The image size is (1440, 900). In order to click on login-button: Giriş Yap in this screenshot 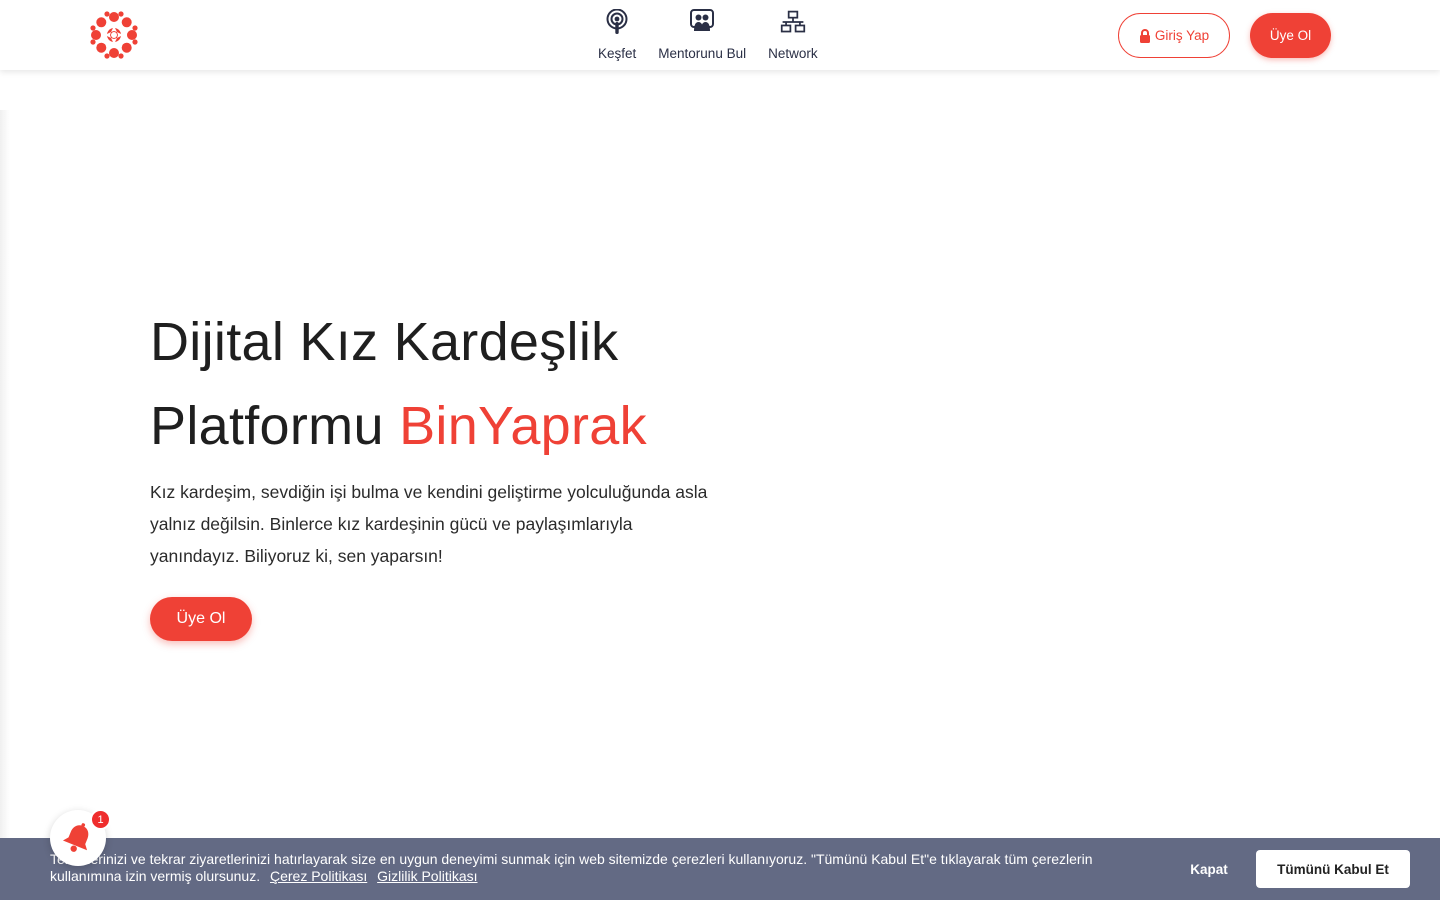, I will do `click(1174, 35)`.